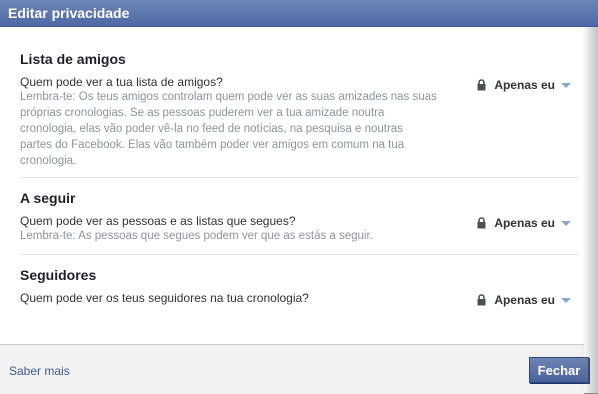 Image resolution: width=598 pixels, height=394 pixels. What do you see at coordinates (559, 370) in the screenshot?
I see `close-button: Fechar` at bounding box center [559, 370].